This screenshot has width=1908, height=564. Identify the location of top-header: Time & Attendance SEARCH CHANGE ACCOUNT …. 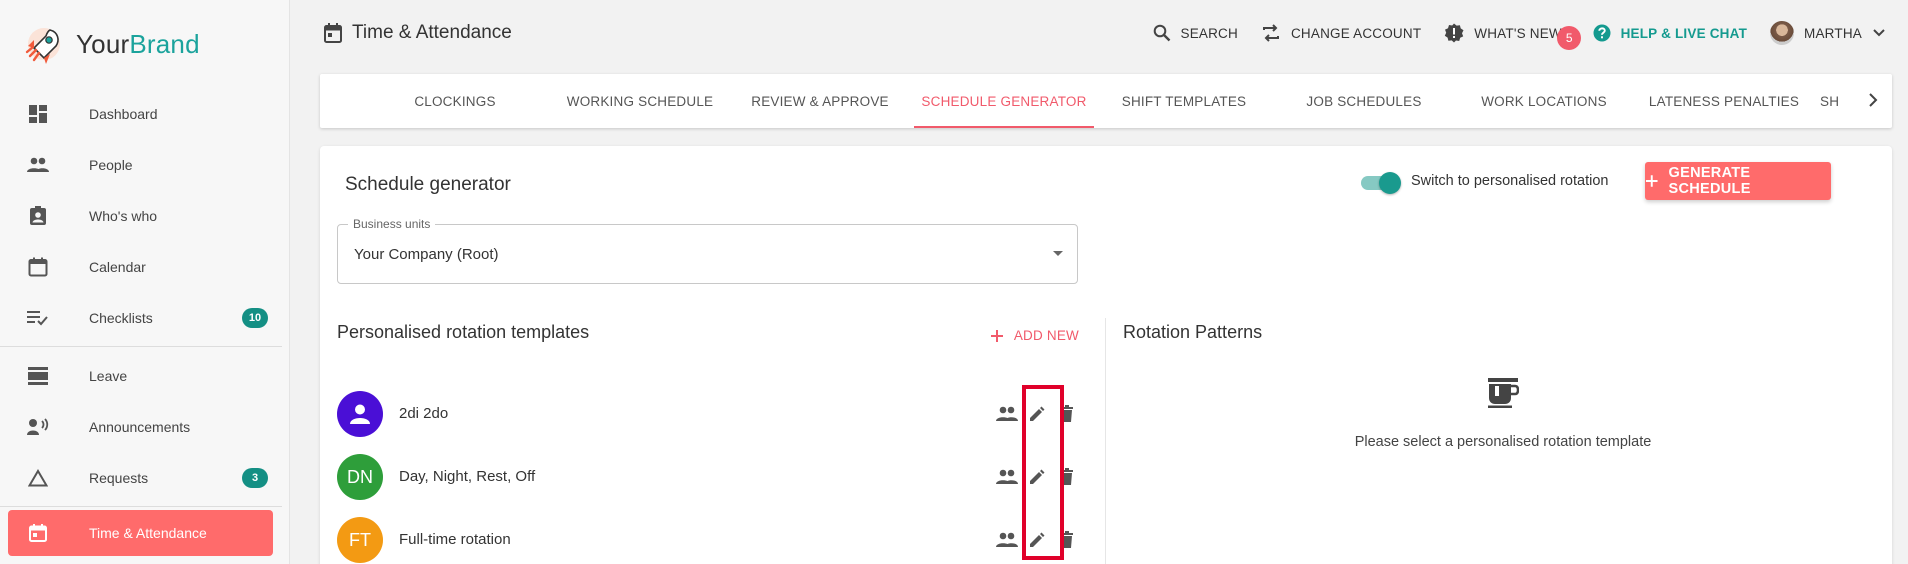
(1099, 33).